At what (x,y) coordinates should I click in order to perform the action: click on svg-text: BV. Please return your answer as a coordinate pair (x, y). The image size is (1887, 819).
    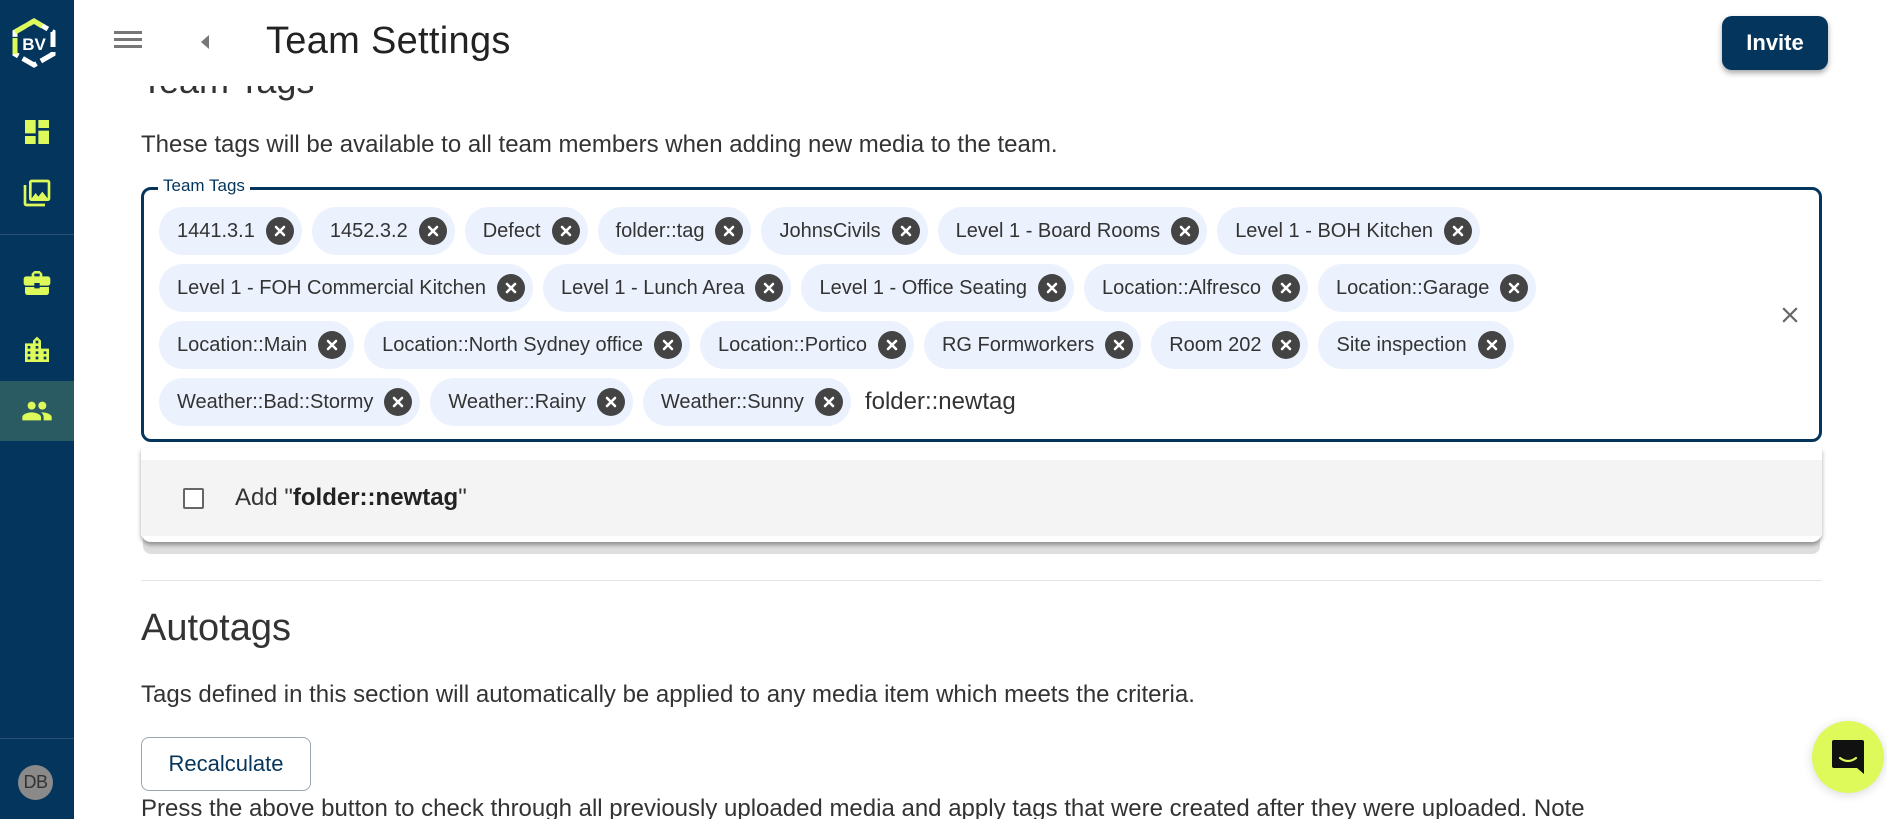
    Looking at the image, I should click on (34, 44).